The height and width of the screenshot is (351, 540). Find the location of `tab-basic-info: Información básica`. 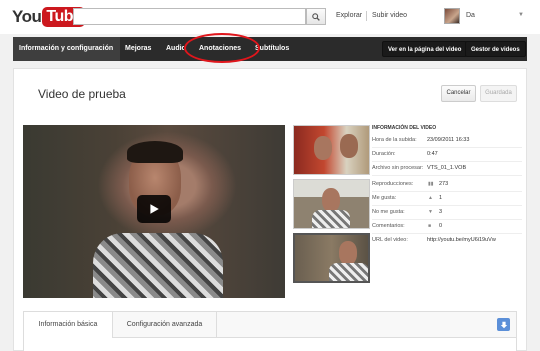

tab-basic-info: Información básica is located at coordinates (68, 325).